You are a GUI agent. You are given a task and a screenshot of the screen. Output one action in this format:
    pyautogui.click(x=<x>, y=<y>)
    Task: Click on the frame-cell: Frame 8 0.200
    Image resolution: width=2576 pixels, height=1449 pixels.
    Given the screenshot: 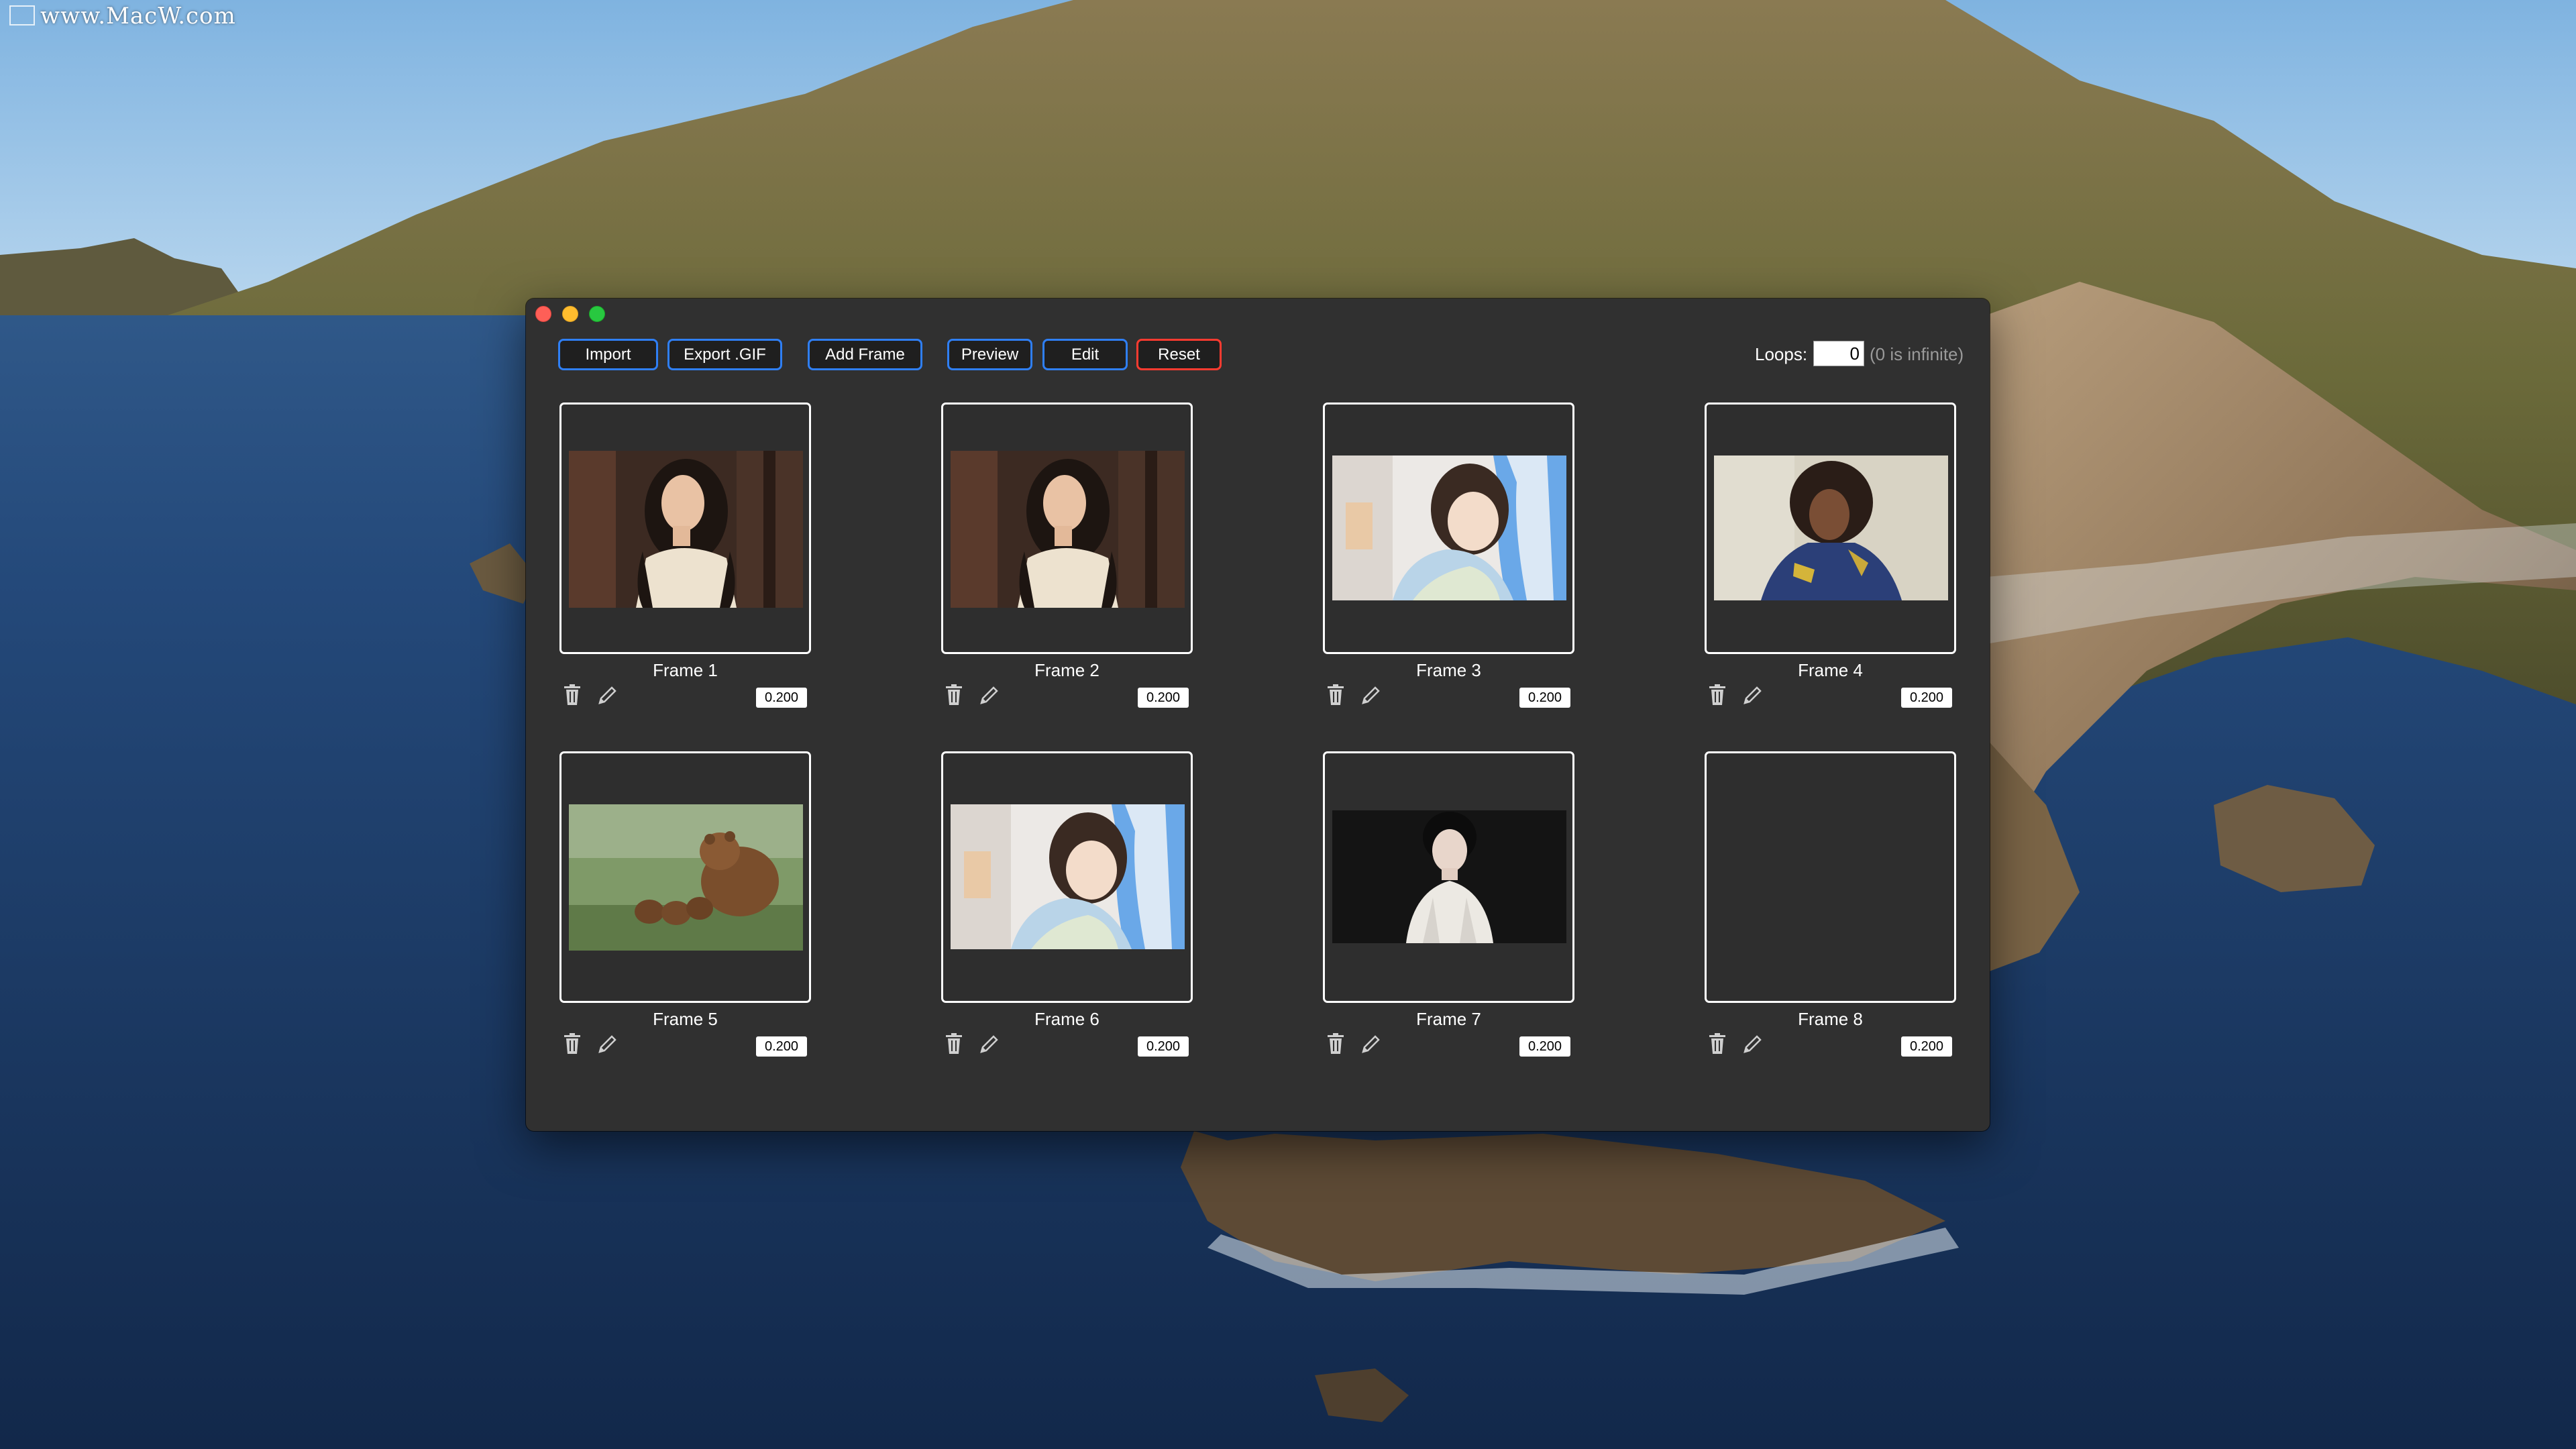 What is the action you would take?
    pyautogui.click(x=1832, y=912)
    